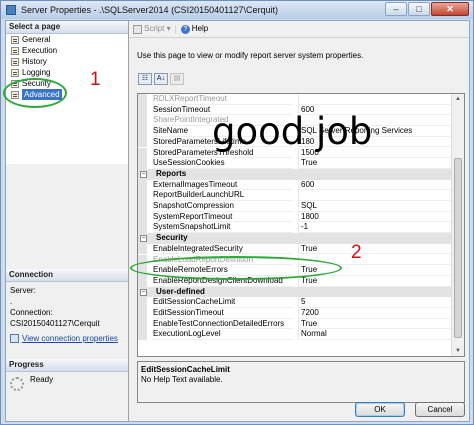 This screenshot has height=425, width=474. What do you see at coordinates (440, 409) in the screenshot?
I see `cancel-button: Cancel` at bounding box center [440, 409].